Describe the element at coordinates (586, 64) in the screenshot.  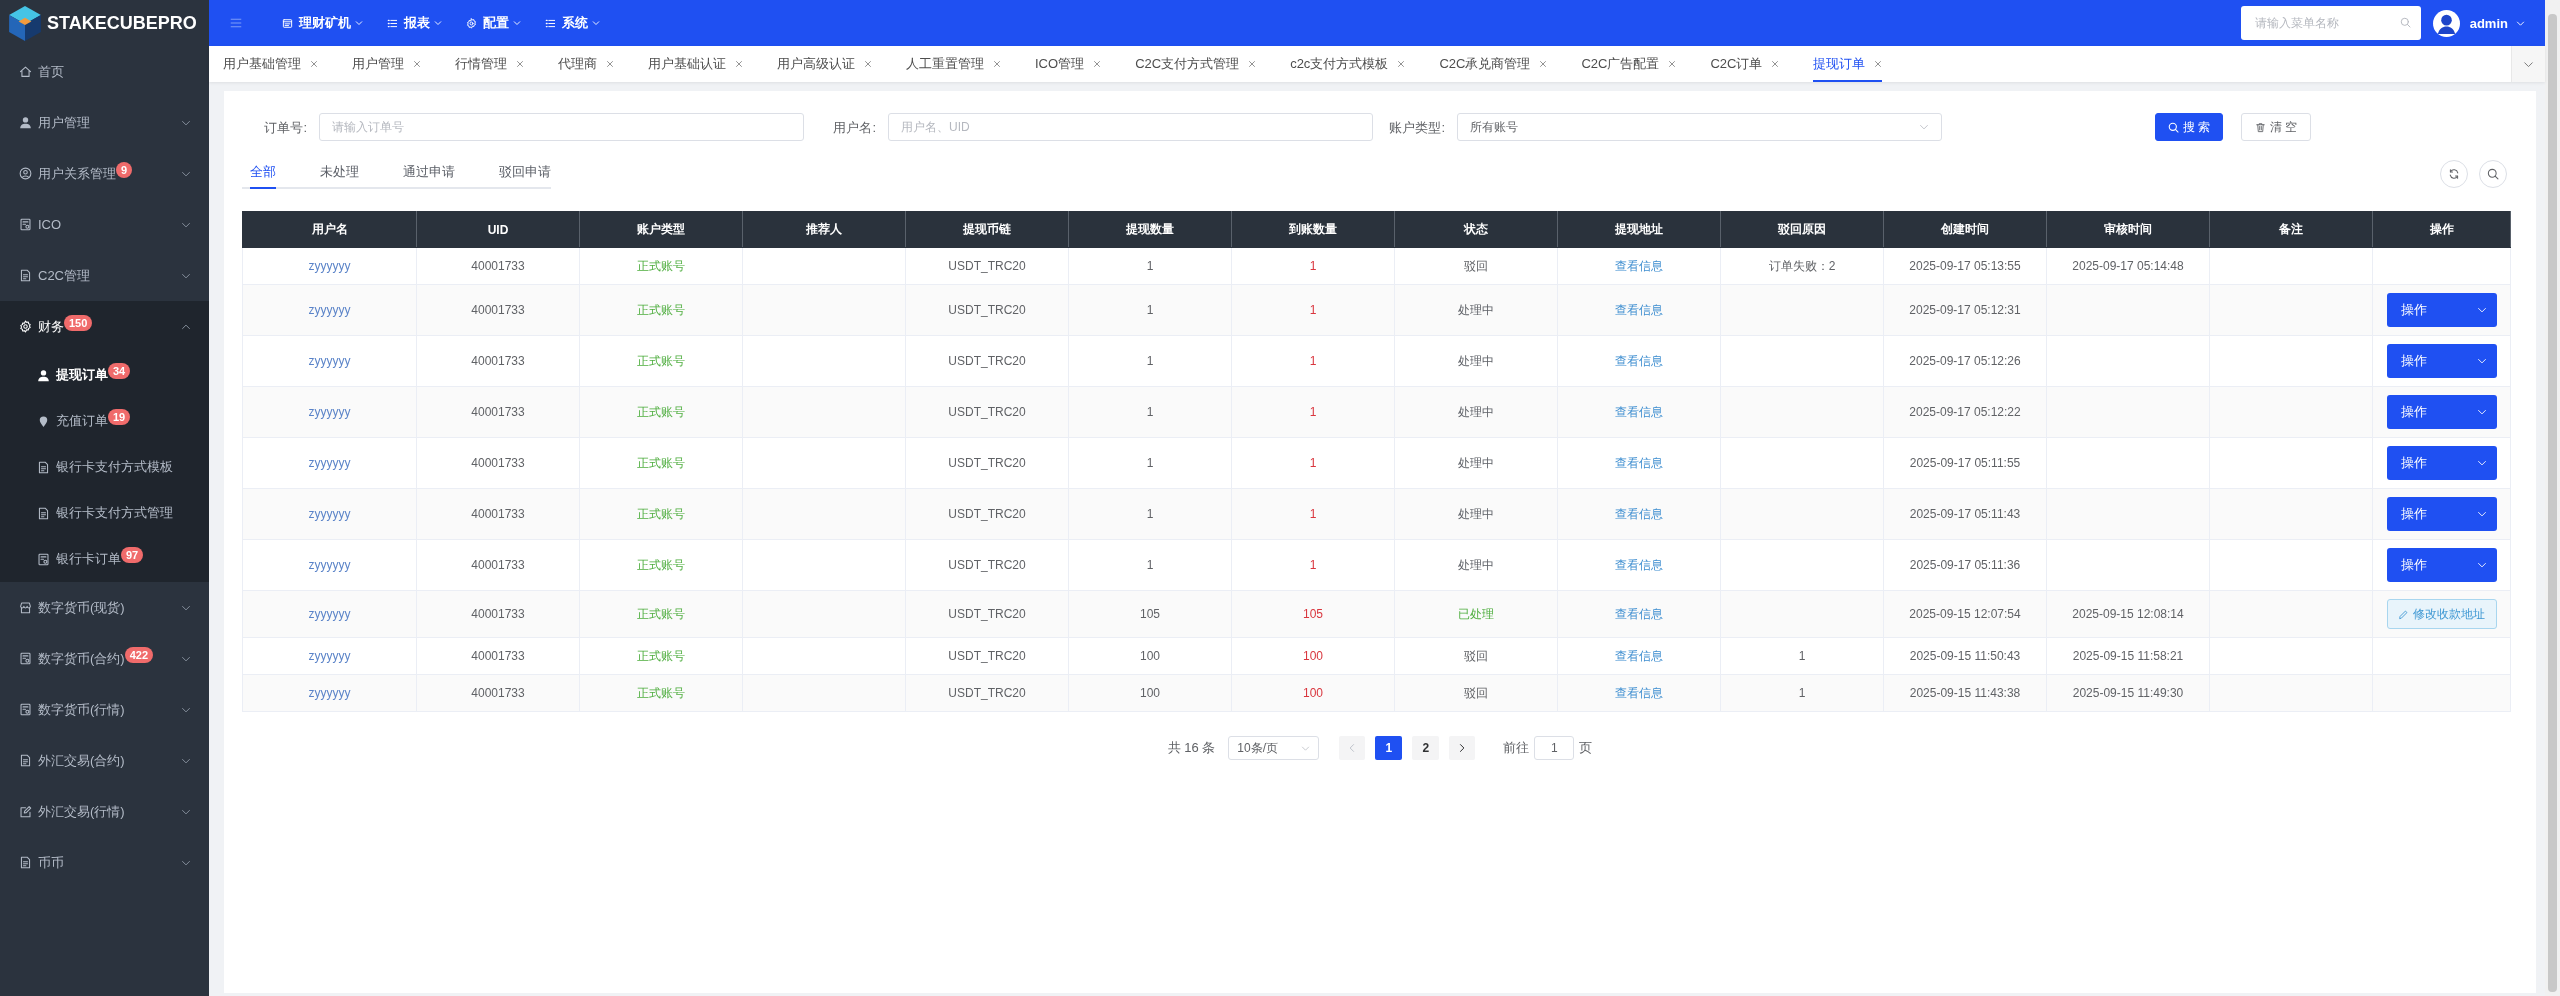
I see `page-tab: 代理商` at that location.